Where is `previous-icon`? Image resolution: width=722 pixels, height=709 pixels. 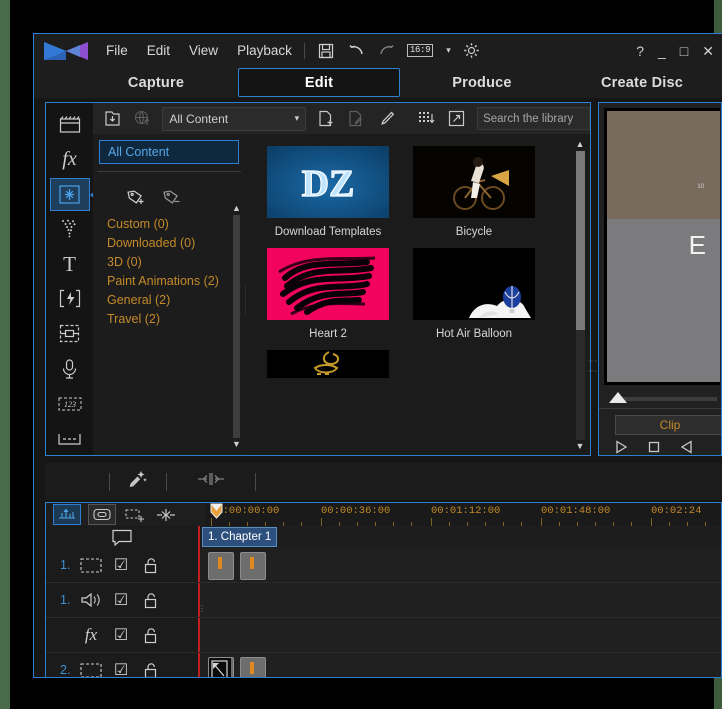 previous-icon is located at coordinates (687, 447).